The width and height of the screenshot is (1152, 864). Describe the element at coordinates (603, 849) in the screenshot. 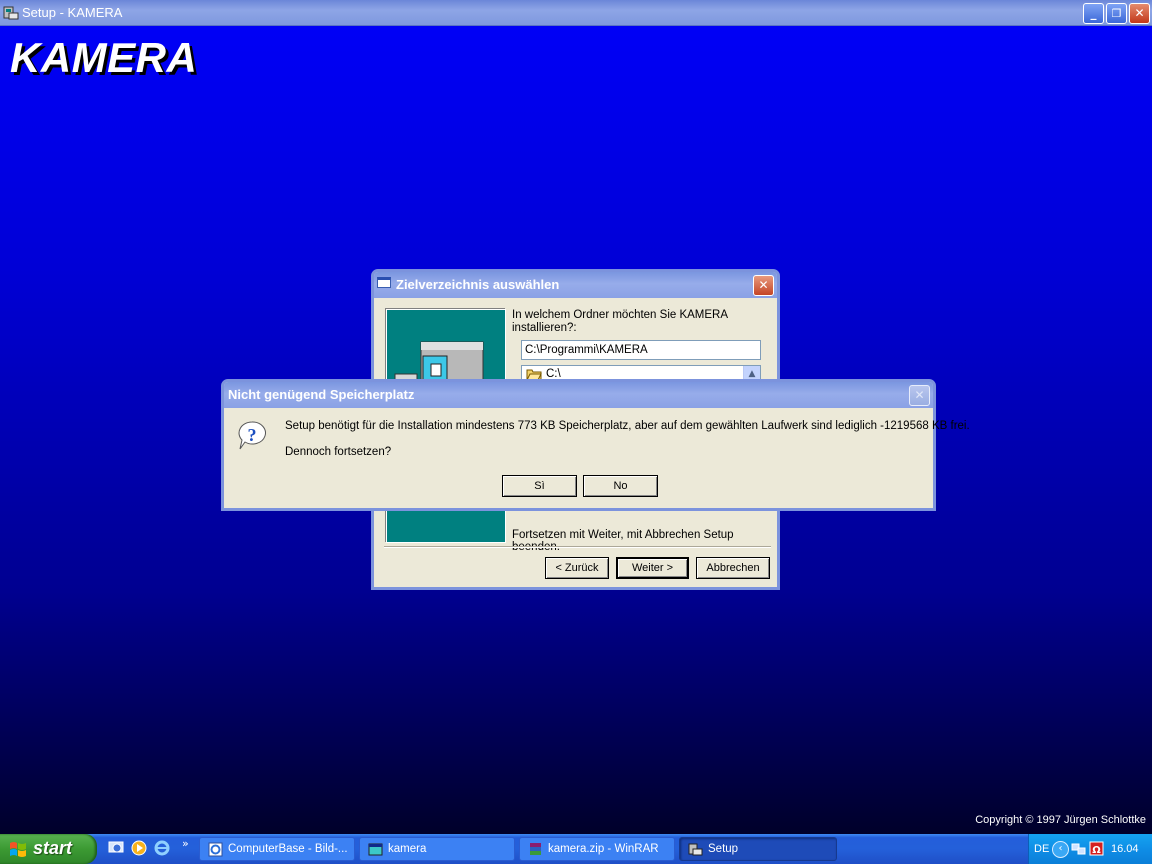

I see `taskbar-item-label: kamera.zip - WinRAR` at that location.